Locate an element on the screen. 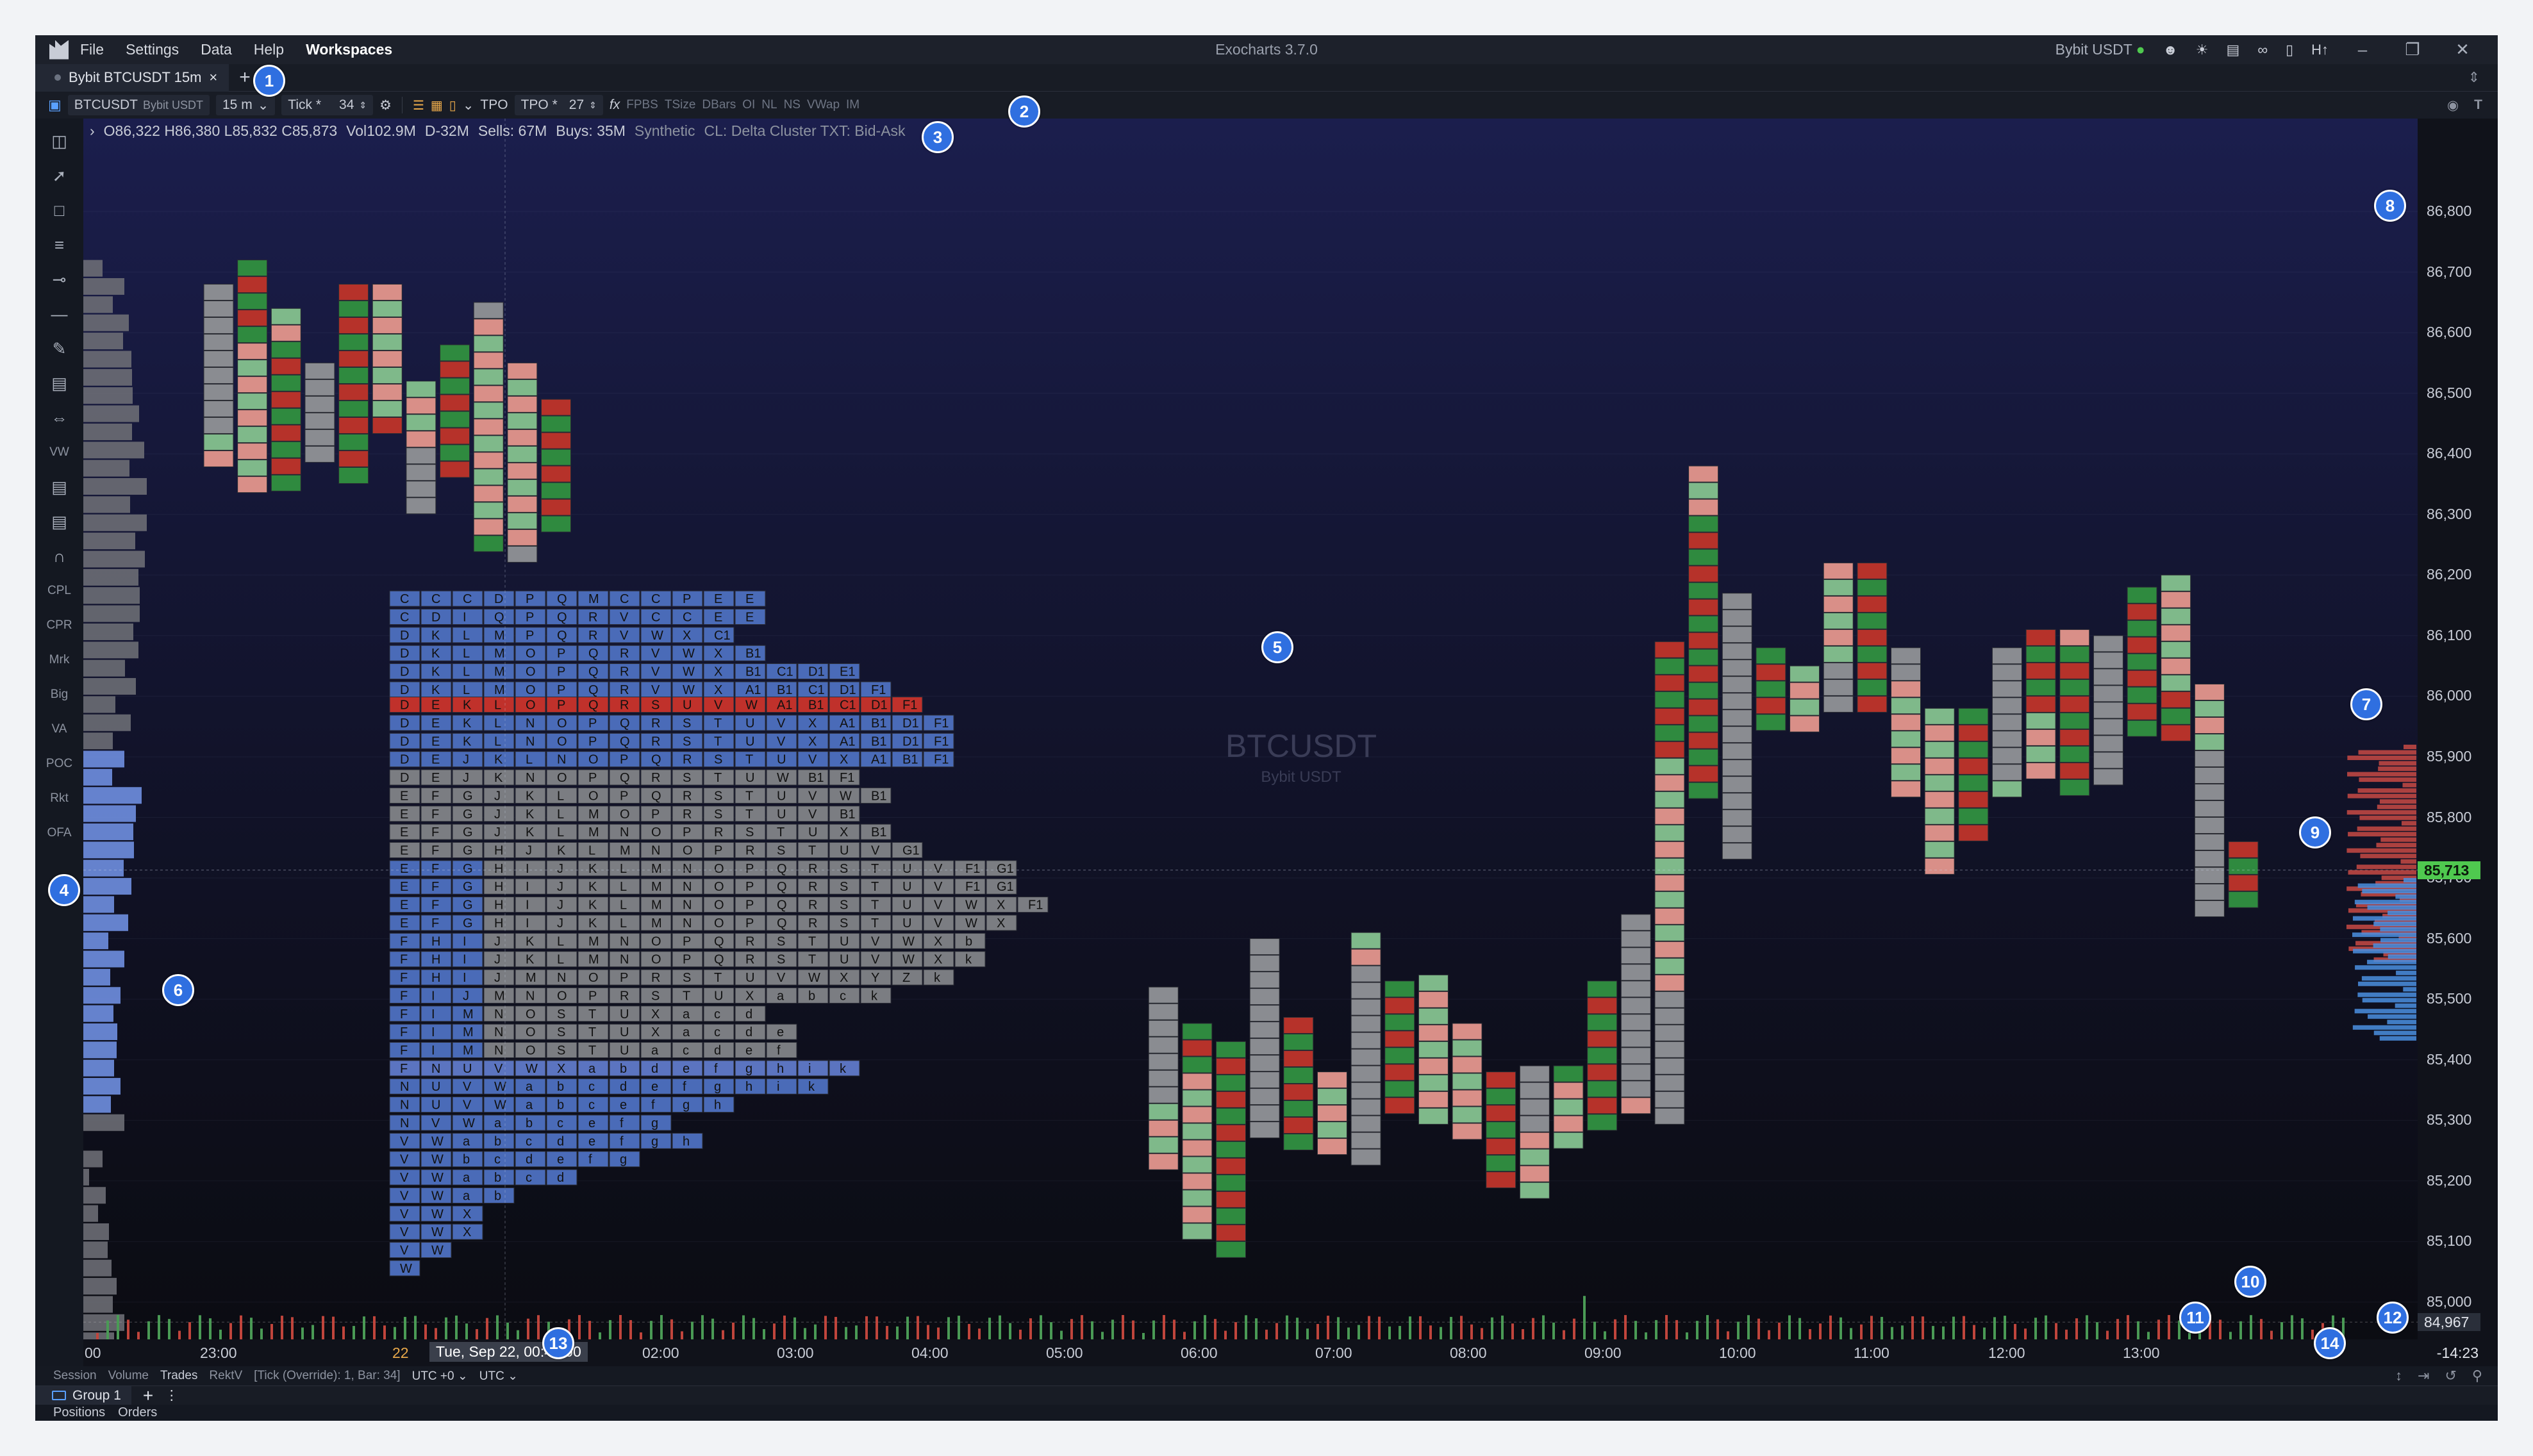  magnet-icon: ∩ is located at coordinates (59, 556).